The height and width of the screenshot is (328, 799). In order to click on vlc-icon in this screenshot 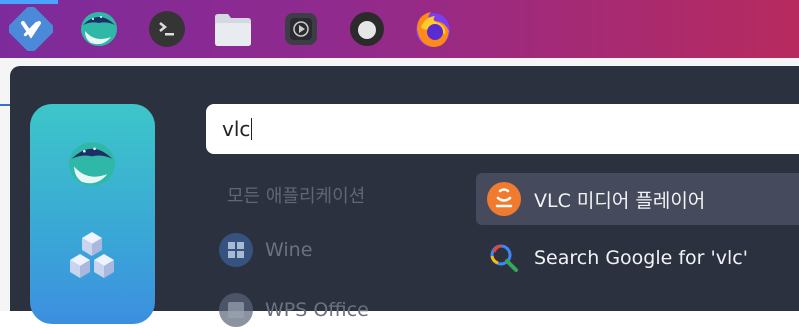, I will do `click(504, 199)`.